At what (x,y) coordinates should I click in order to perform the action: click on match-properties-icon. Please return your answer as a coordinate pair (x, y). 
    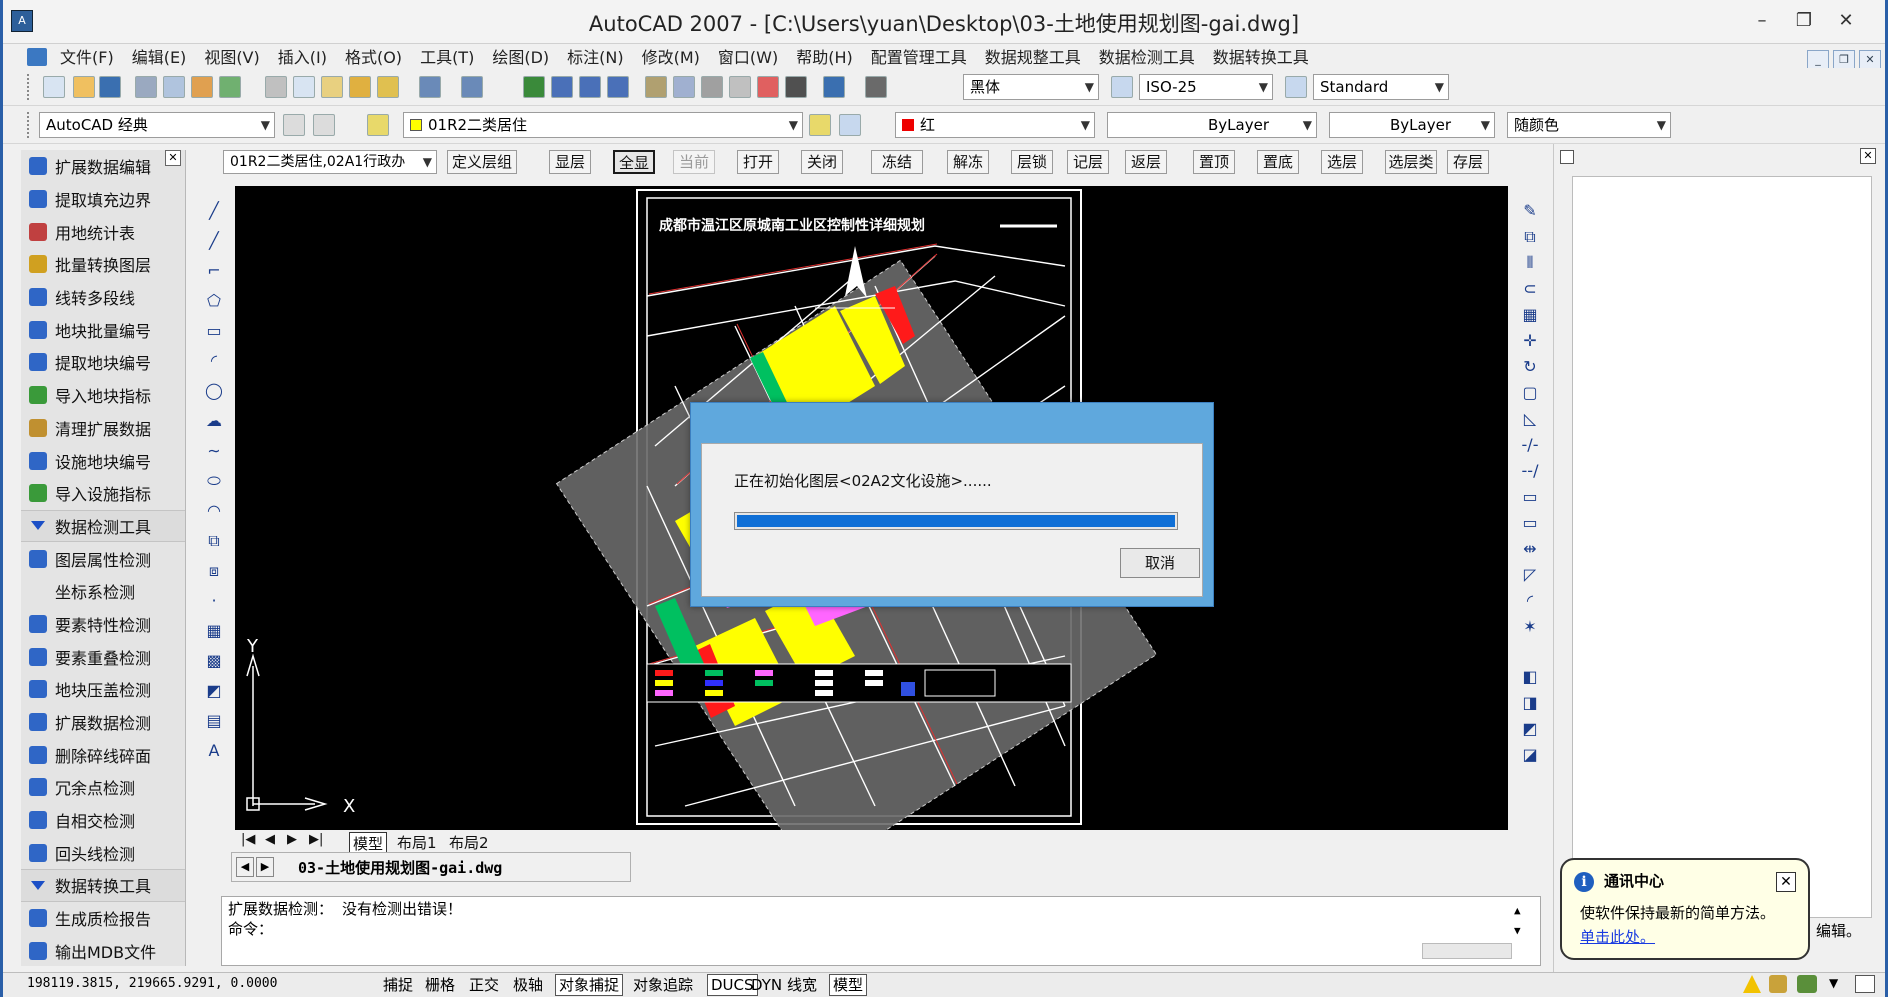
    Looking at the image, I should click on (360, 87).